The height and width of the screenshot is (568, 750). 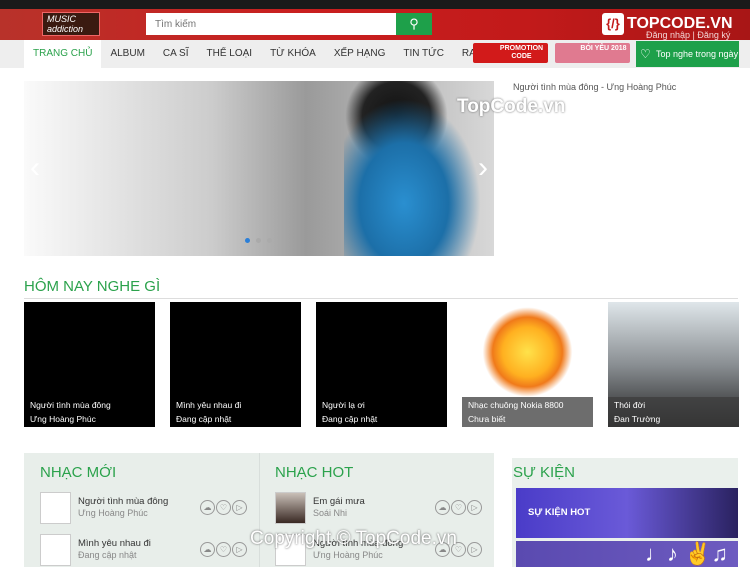 I want to click on card-title: Thói đời, so click(x=630, y=405).